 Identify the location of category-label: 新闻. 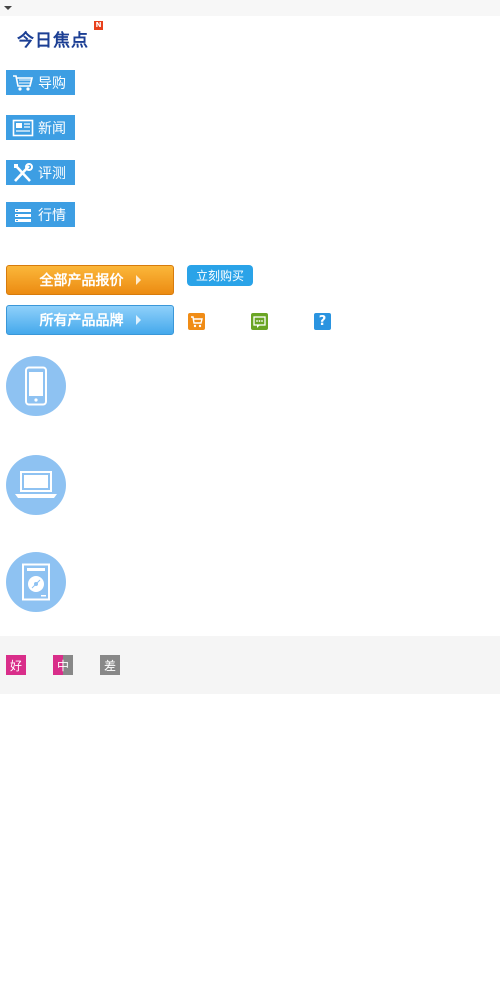
(52, 128).